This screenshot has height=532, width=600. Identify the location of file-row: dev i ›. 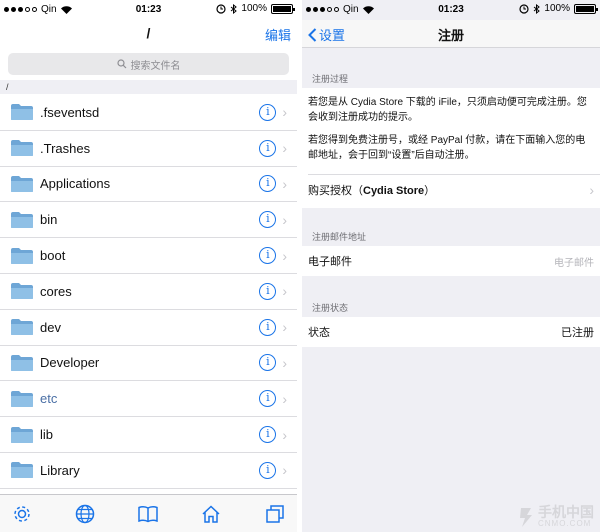
(148, 328).